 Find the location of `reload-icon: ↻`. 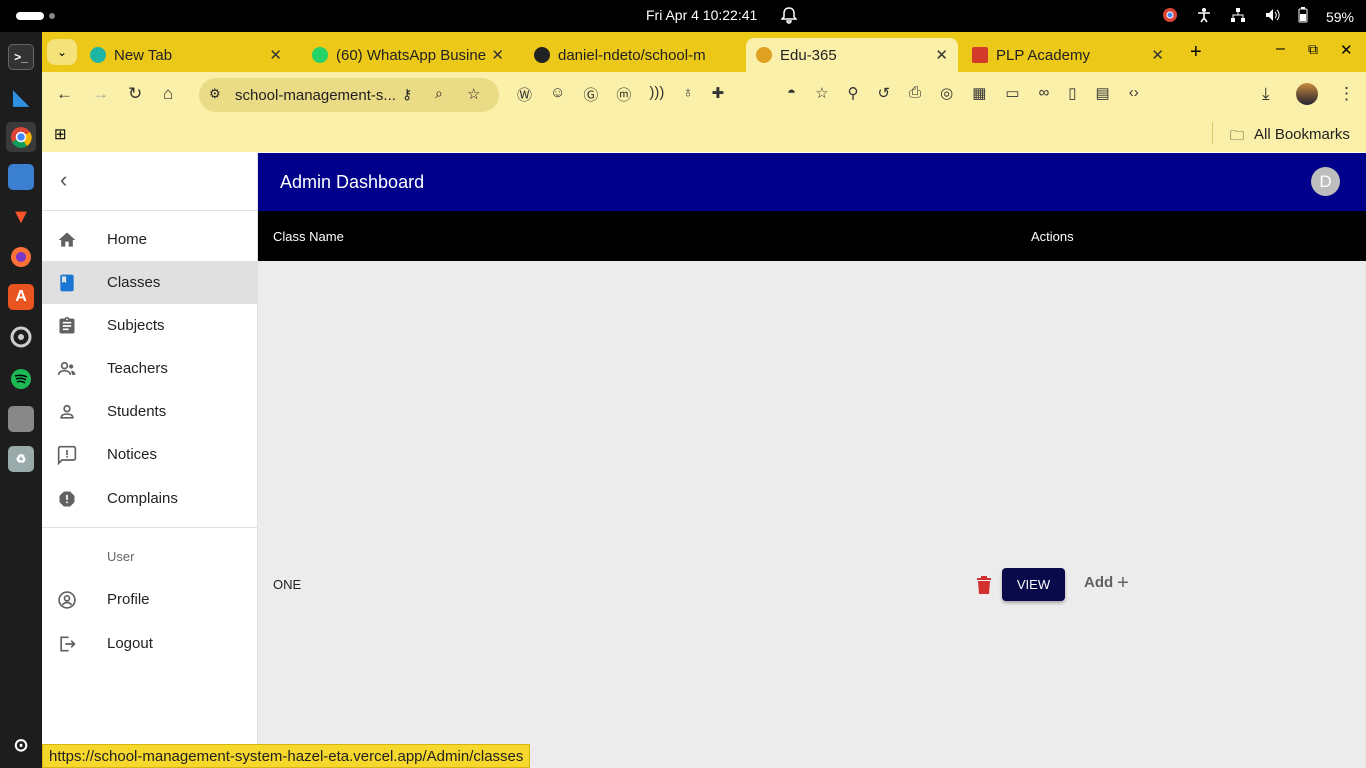

reload-icon: ↻ is located at coordinates (135, 94).